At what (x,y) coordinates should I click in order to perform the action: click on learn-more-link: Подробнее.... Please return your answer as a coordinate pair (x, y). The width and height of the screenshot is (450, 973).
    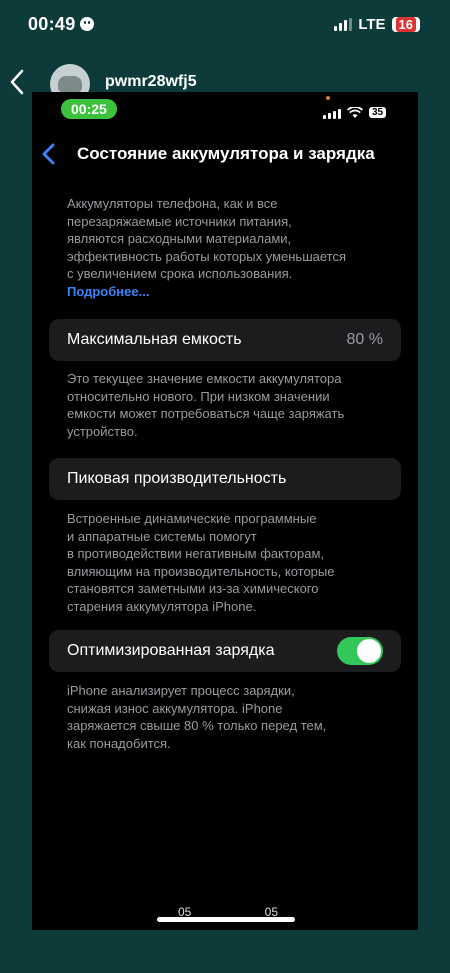
    Looking at the image, I should click on (232, 292).